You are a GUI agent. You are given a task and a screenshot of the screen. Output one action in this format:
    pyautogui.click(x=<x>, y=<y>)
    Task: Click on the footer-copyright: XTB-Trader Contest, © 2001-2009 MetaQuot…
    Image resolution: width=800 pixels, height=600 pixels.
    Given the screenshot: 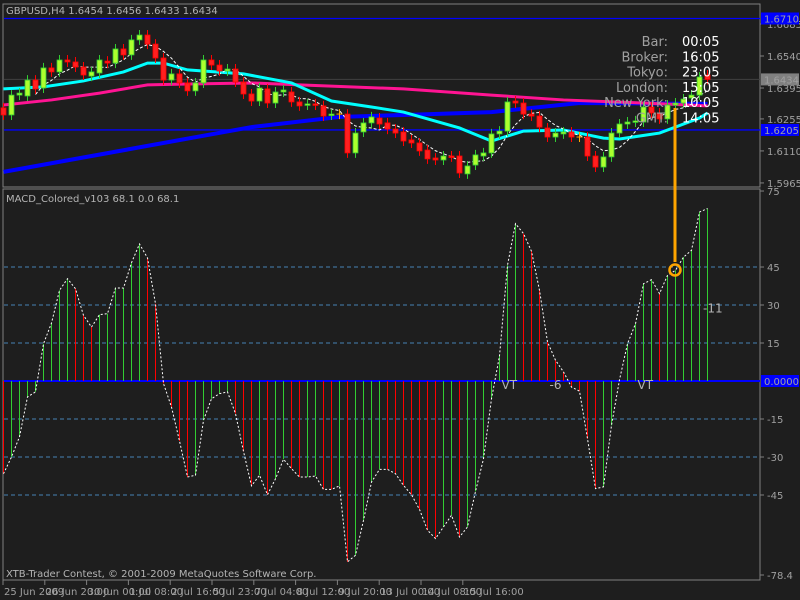 What is the action you would take?
    pyautogui.click(x=161, y=574)
    